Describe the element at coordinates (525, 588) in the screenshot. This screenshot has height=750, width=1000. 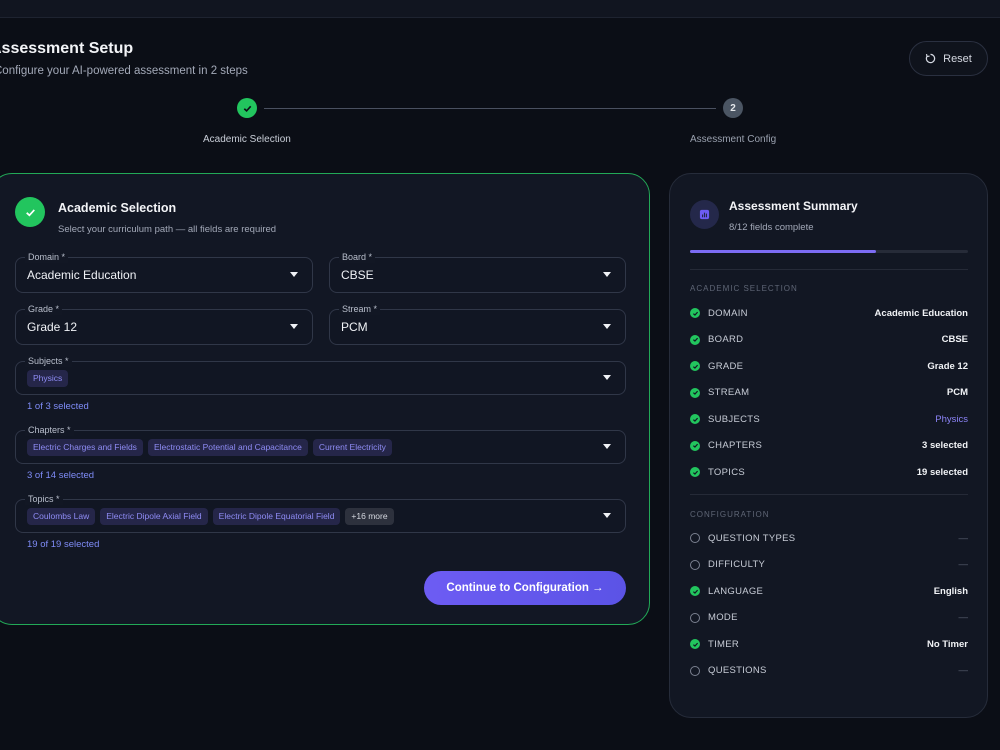
I see `continue-button: Continue to Configuration →` at that location.